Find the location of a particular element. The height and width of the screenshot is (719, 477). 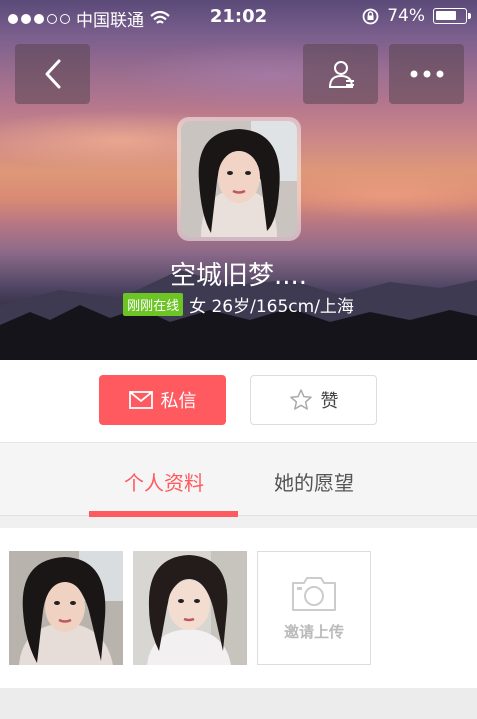

battery-label: 74% is located at coordinates (406, 16).